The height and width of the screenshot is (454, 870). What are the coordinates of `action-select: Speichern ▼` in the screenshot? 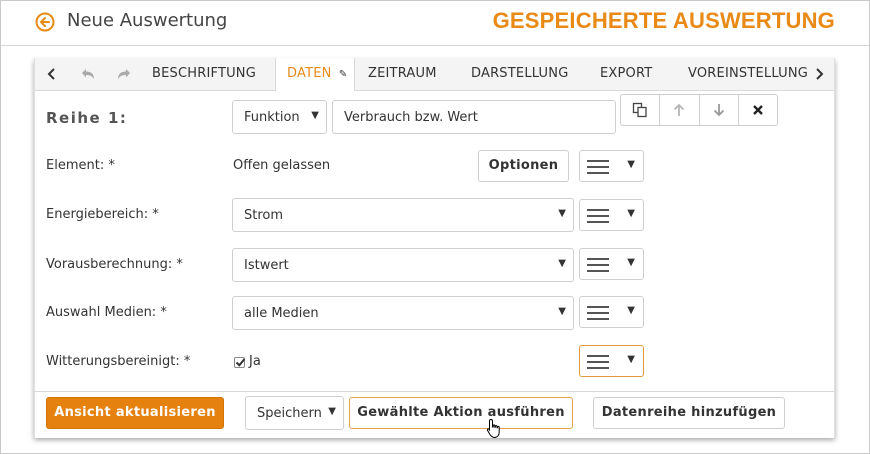 It's located at (294, 413).